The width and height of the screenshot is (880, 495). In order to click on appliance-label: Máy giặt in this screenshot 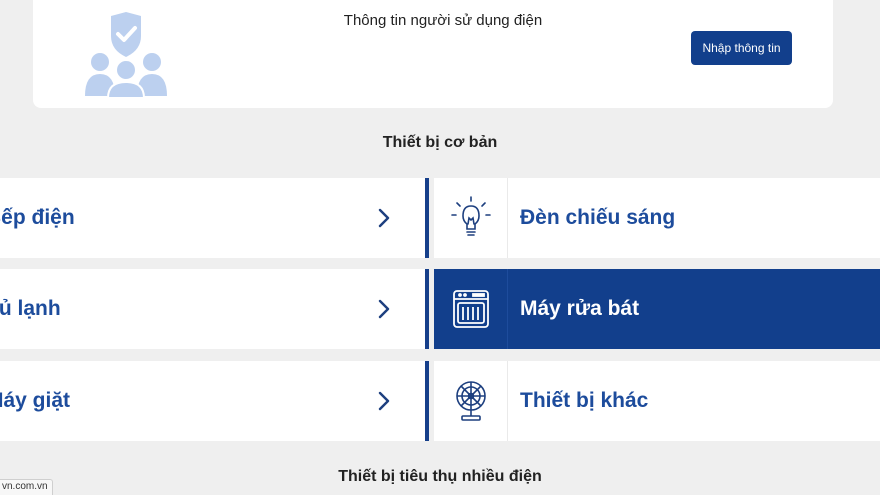, I will do `click(35, 400)`.